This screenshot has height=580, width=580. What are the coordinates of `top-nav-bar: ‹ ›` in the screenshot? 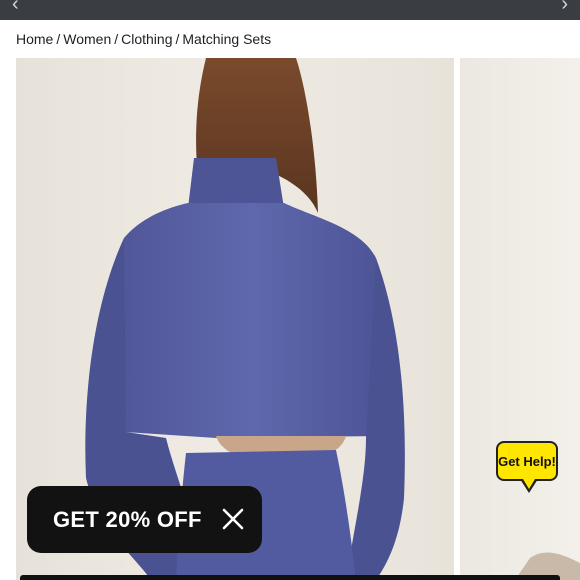 It's located at (290, 10).